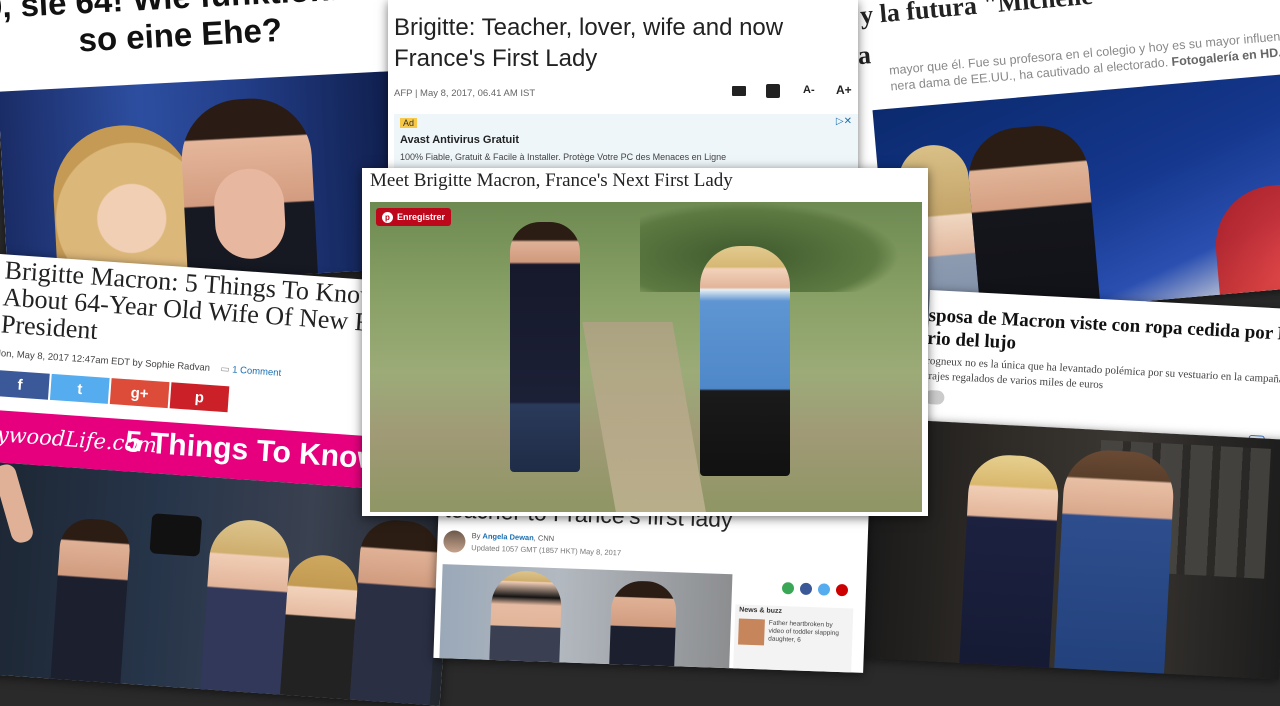 The width and height of the screenshot is (1280, 706). I want to click on photo-man-blue-suit, so click(1114, 564).